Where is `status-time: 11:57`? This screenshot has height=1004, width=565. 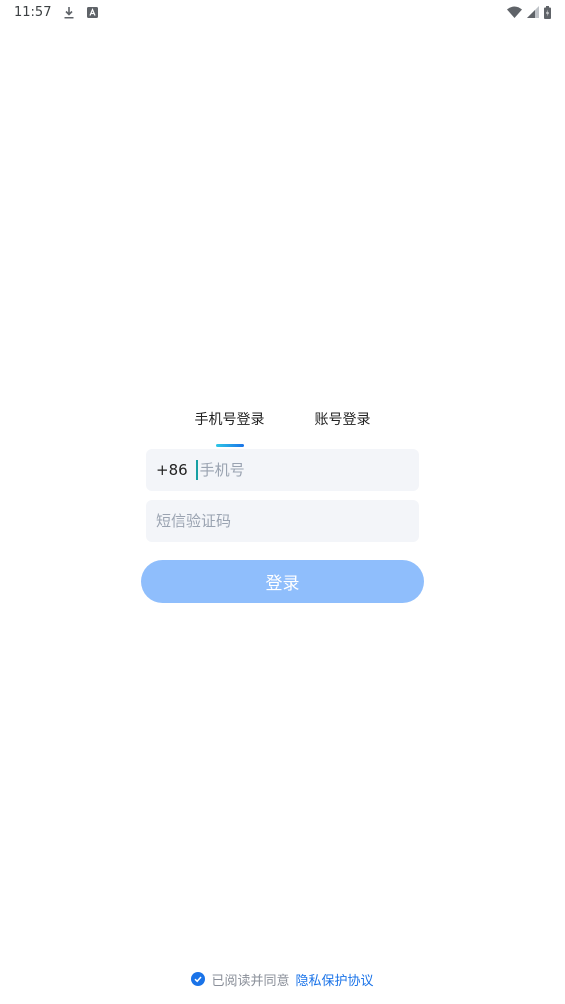 status-time: 11:57 is located at coordinates (33, 12).